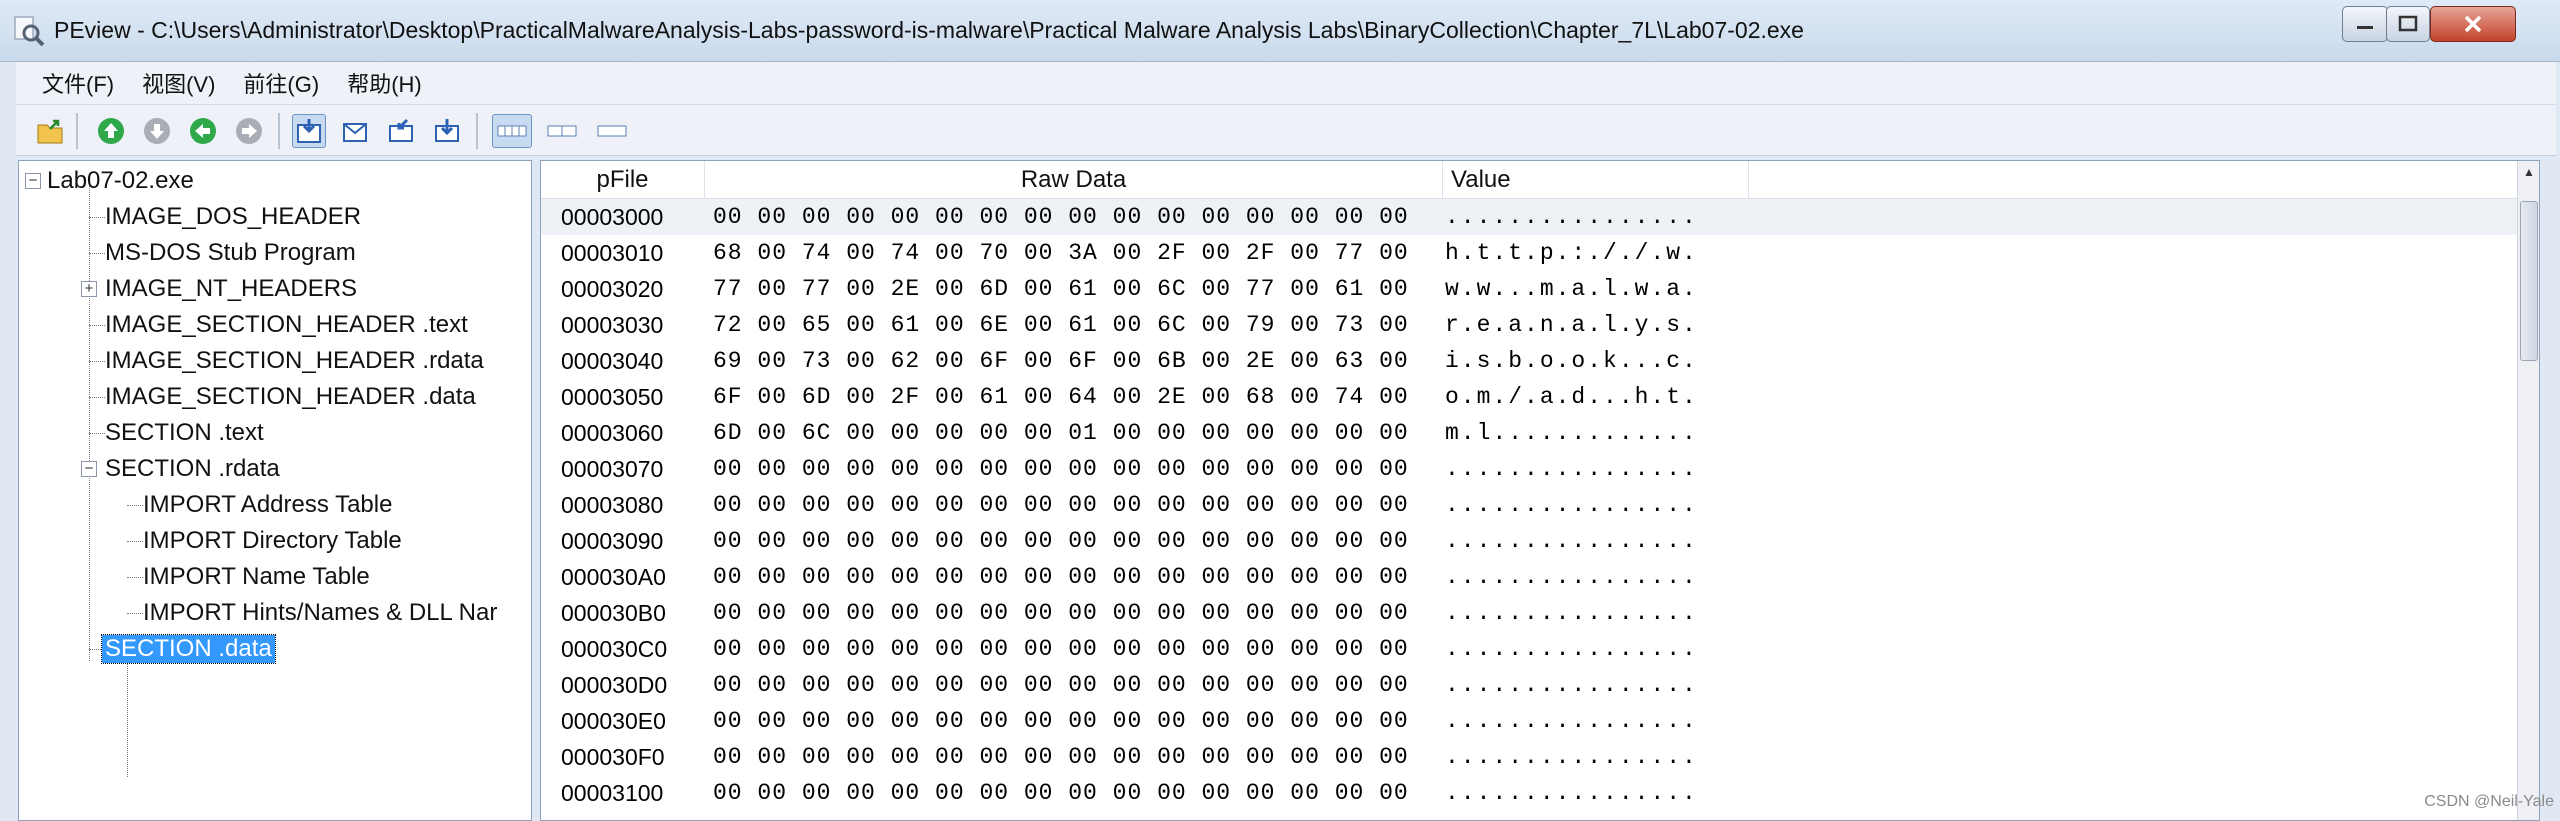 Image resolution: width=2560 pixels, height=821 pixels. I want to click on tree-item-import-hints-names: IMPORT Hints/Names & DLL Nar, so click(320, 613).